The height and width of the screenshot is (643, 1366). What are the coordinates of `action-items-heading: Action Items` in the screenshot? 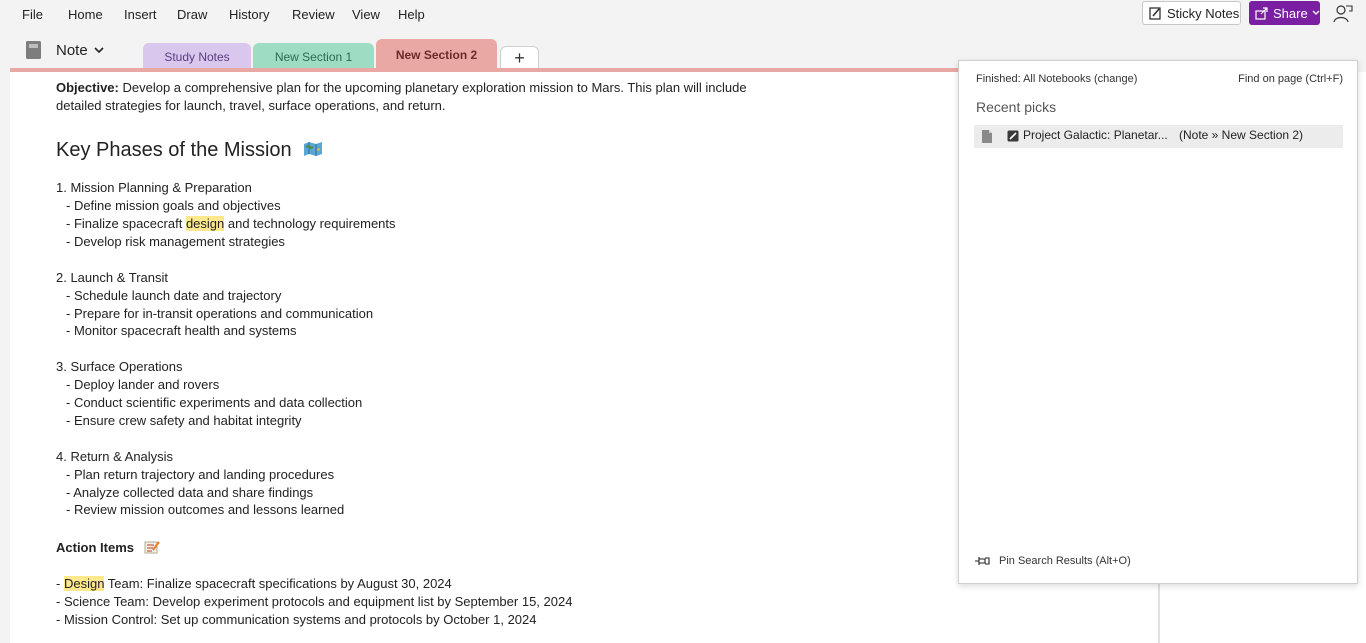 It's located at (108, 547).